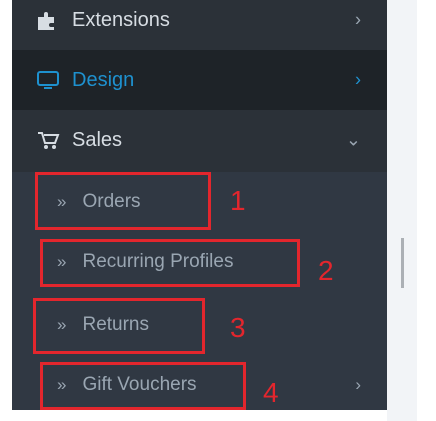  I want to click on menu-item-label: Extensions, so click(121, 19).